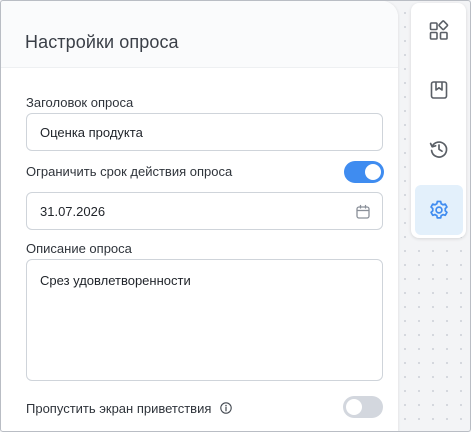 The height and width of the screenshot is (432, 471). Describe the element at coordinates (226, 408) in the screenshot. I see `info-icon` at that location.